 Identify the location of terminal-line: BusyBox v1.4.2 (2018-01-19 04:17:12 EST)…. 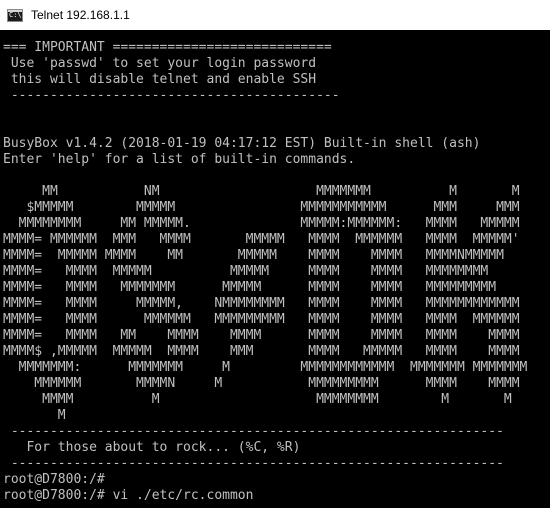
(242, 143).